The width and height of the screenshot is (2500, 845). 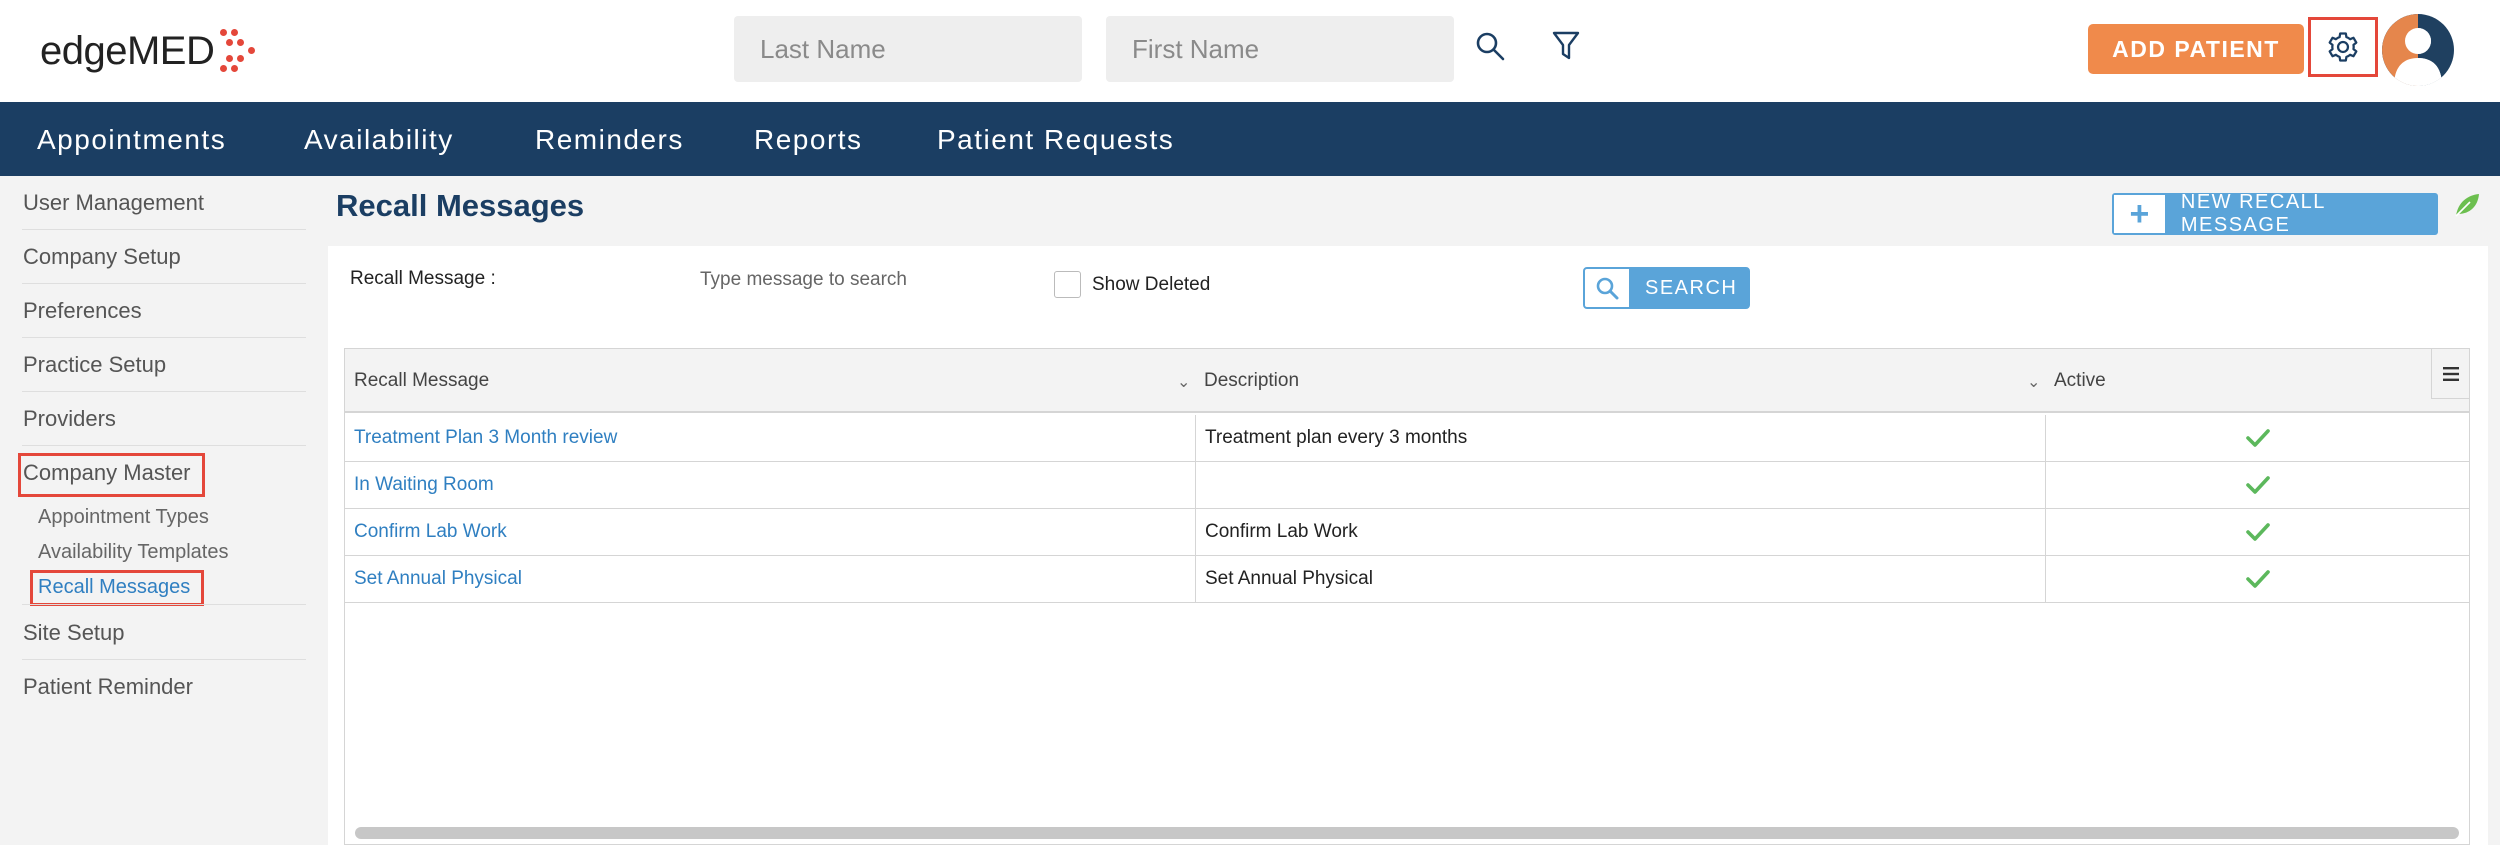 What do you see at coordinates (111, 475) in the screenshot?
I see `highlight-company-master` at bounding box center [111, 475].